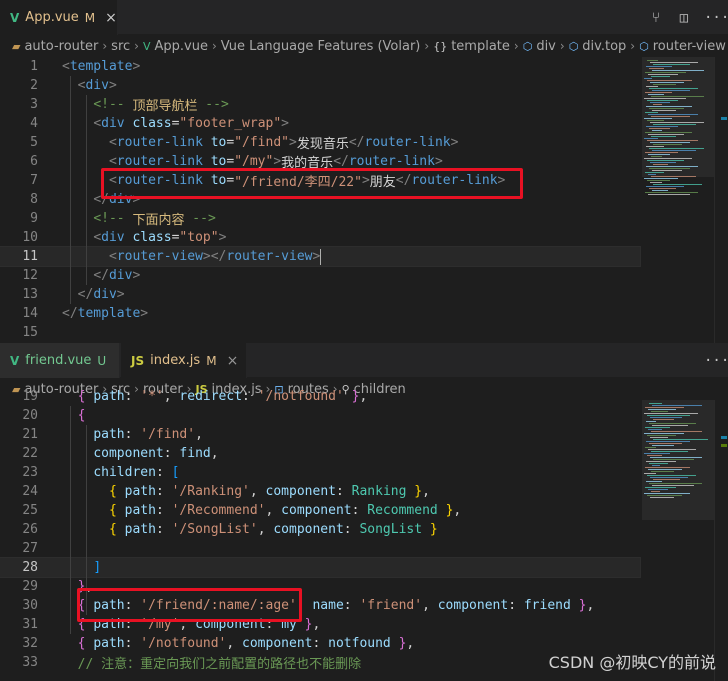  What do you see at coordinates (184, 360) in the screenshot?
I see `tab-index-js: JS index.js M ×` at bounding box center [184, 360].